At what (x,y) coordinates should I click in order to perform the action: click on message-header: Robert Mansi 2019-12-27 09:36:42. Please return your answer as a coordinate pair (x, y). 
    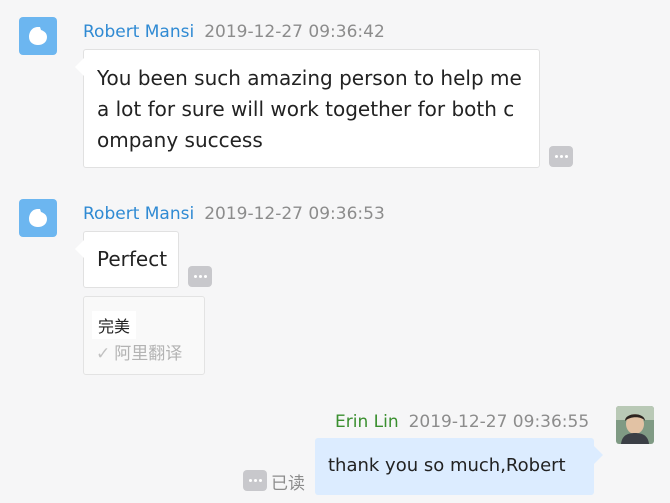
    Looking at the image, I should click on (234, 32).